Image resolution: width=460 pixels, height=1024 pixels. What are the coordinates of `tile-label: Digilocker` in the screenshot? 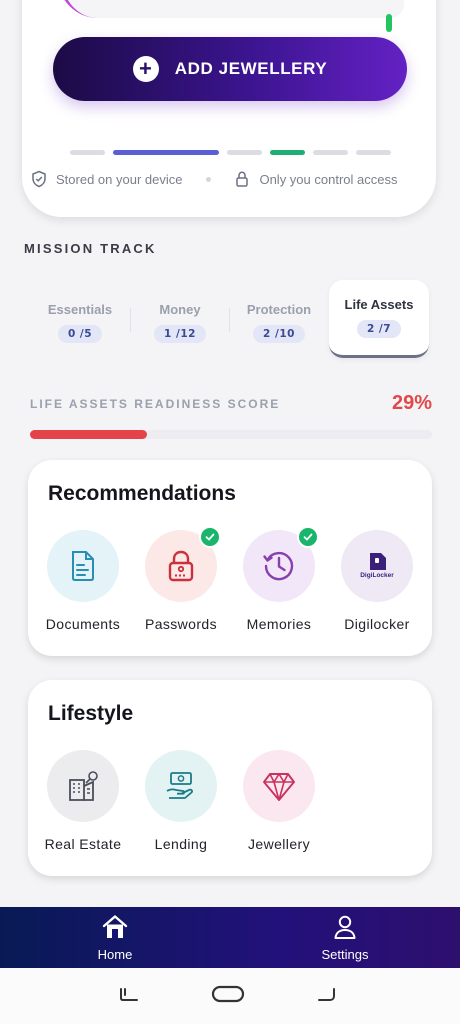 It's located at (377, 624).